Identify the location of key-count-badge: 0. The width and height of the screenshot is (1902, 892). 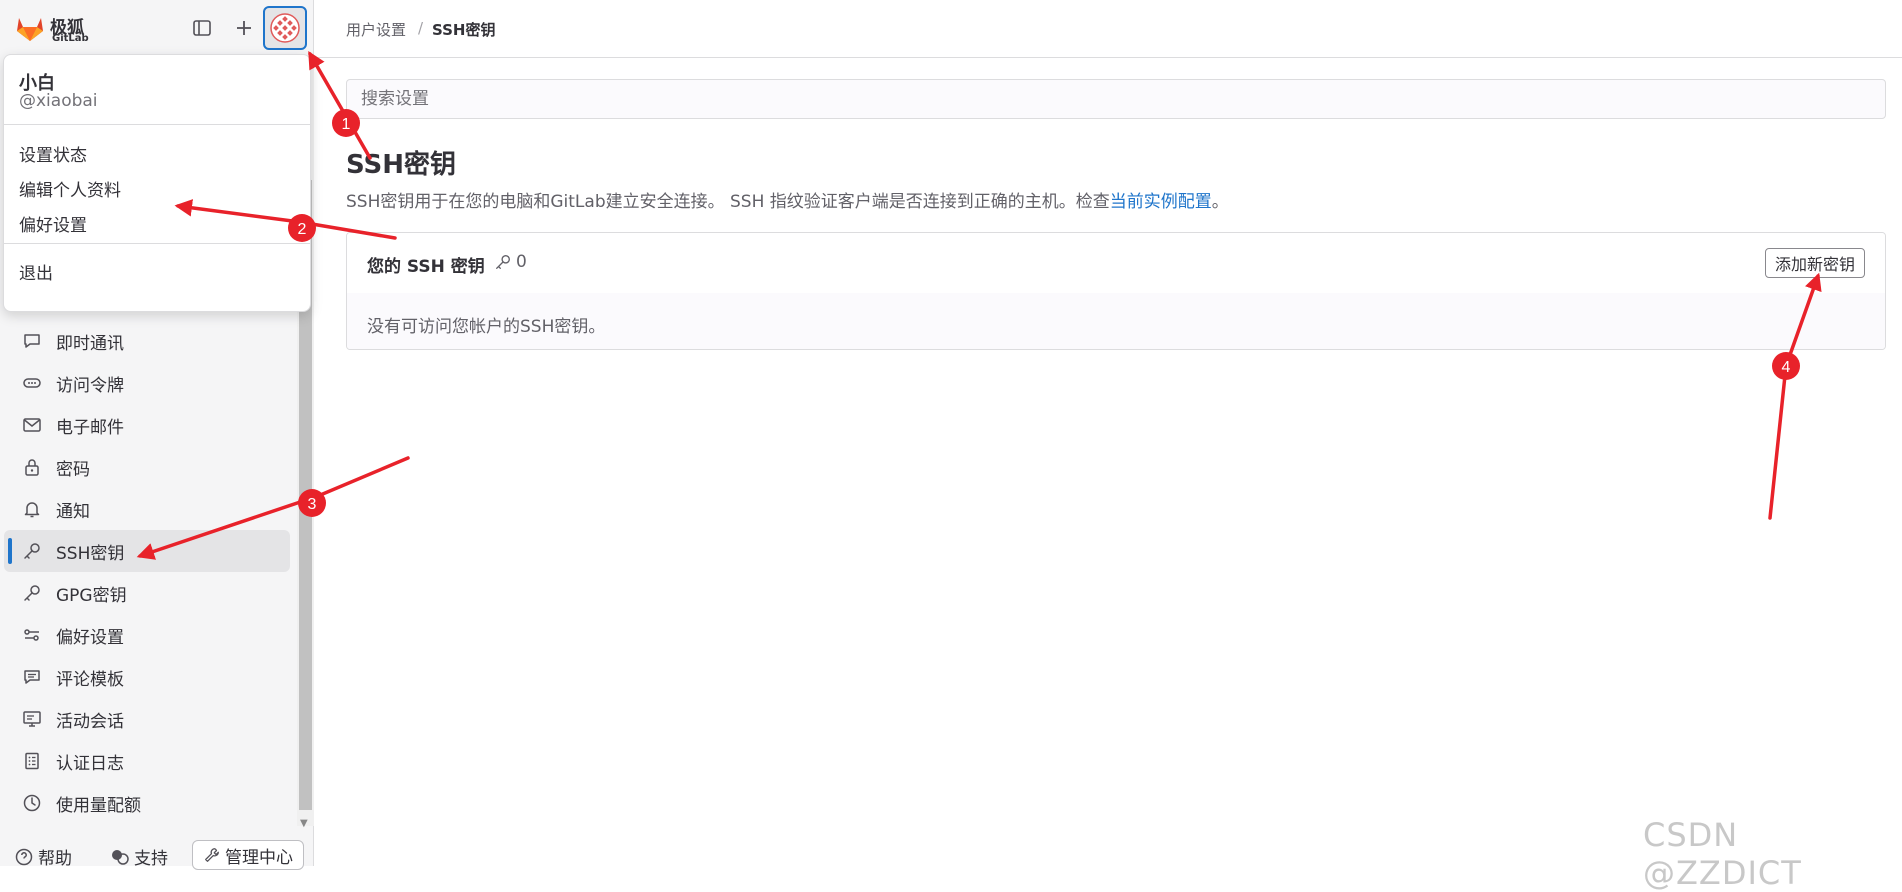
(510, 262).